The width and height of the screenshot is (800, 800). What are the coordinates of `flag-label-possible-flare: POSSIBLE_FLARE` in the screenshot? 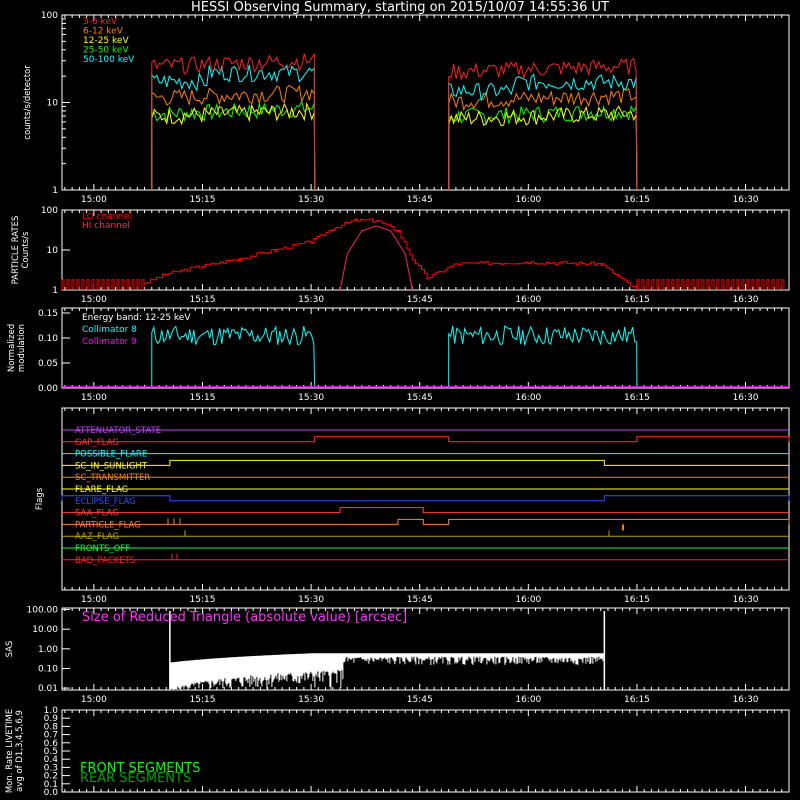 It's located at (111, 455).